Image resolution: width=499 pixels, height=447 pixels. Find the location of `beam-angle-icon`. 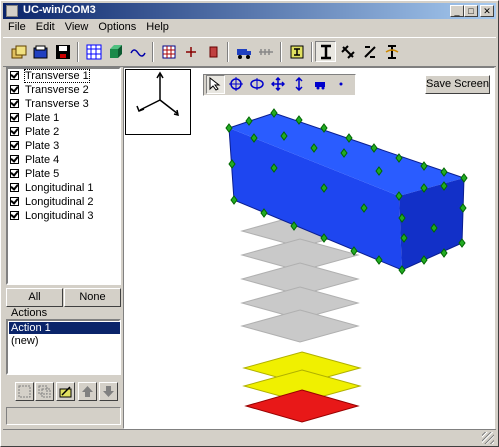

beam-angle-icon is located at coordinates (369, 51).